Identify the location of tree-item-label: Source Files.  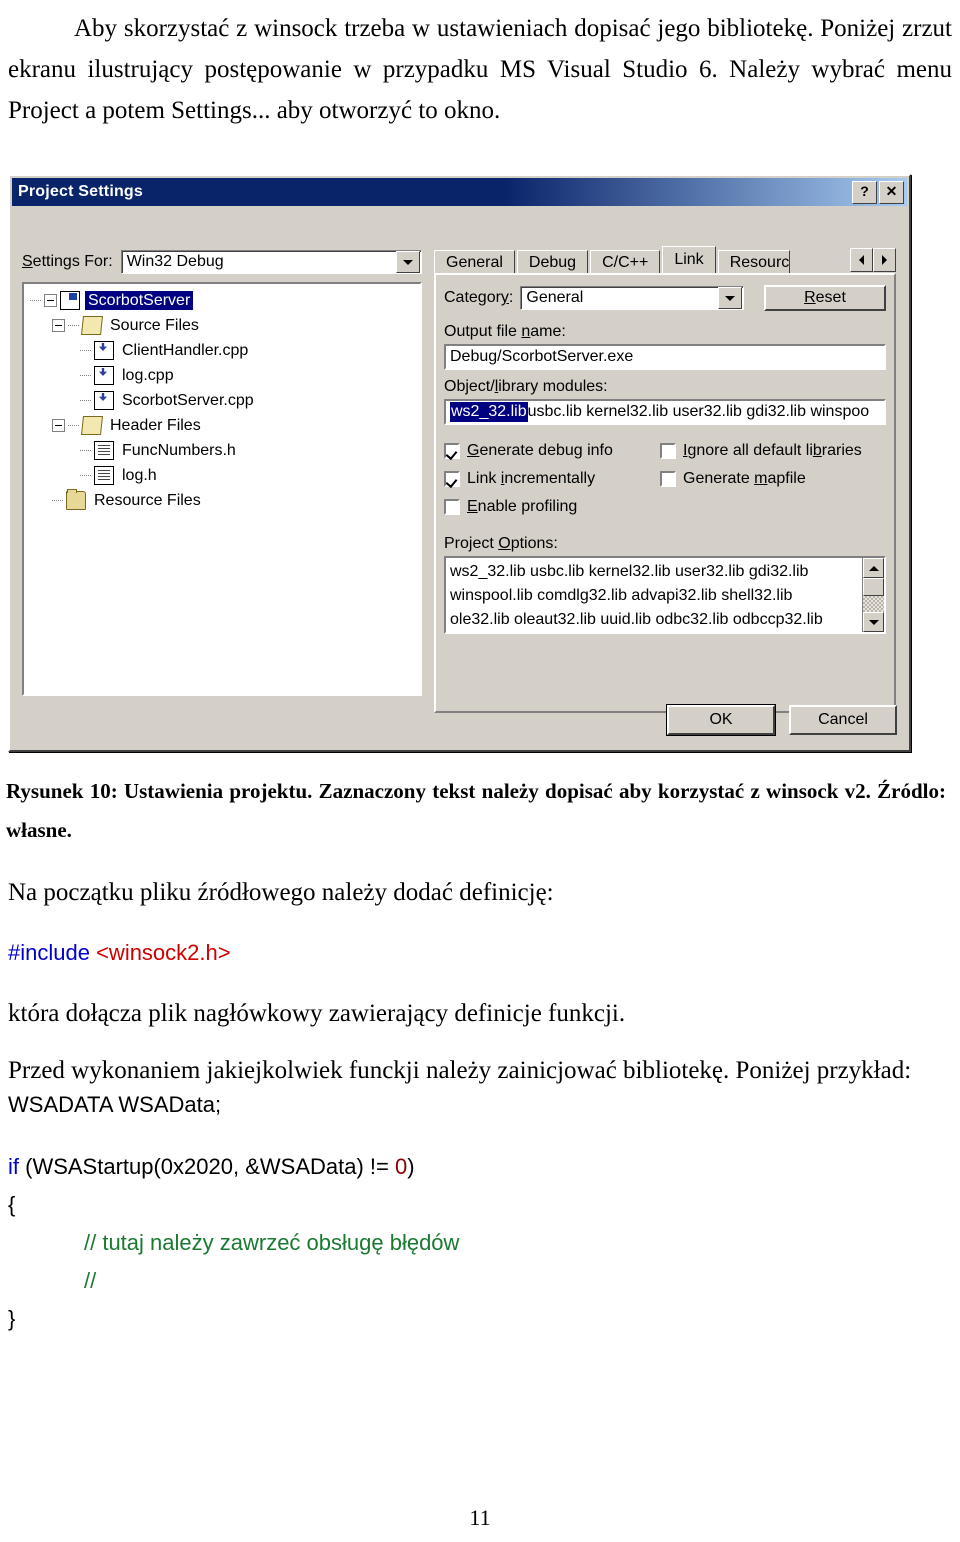
(154, 325).